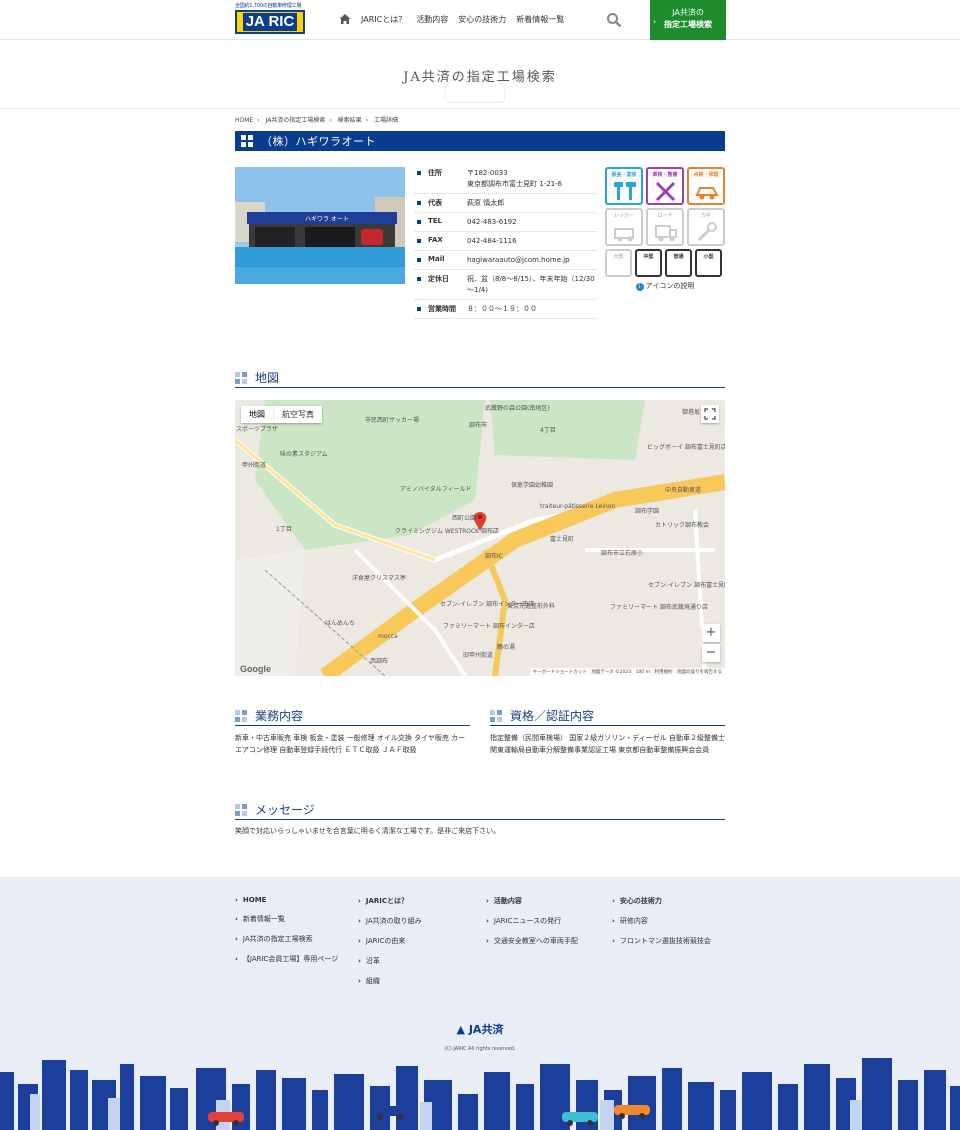 The width and height of the screenshot is (960, 1130). I want to click on inspection-maintenance-icon: 車検・整備, so click(665, 186).